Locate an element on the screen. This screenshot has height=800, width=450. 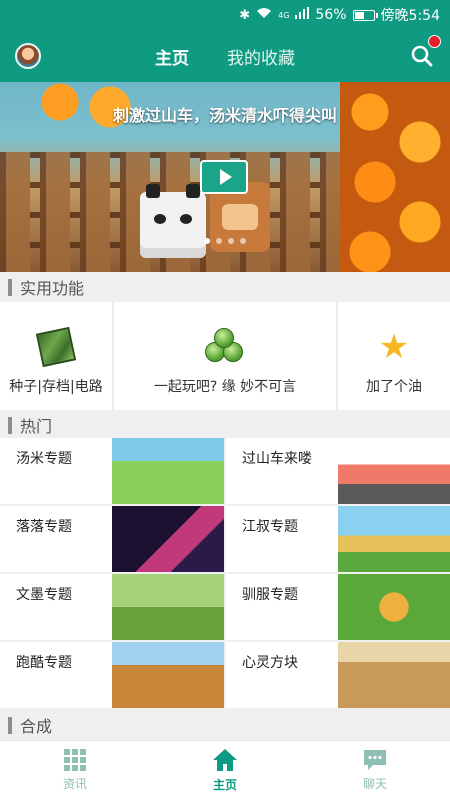
feature-label: 种子|存档|电路 is located at coordinates (56, 387).